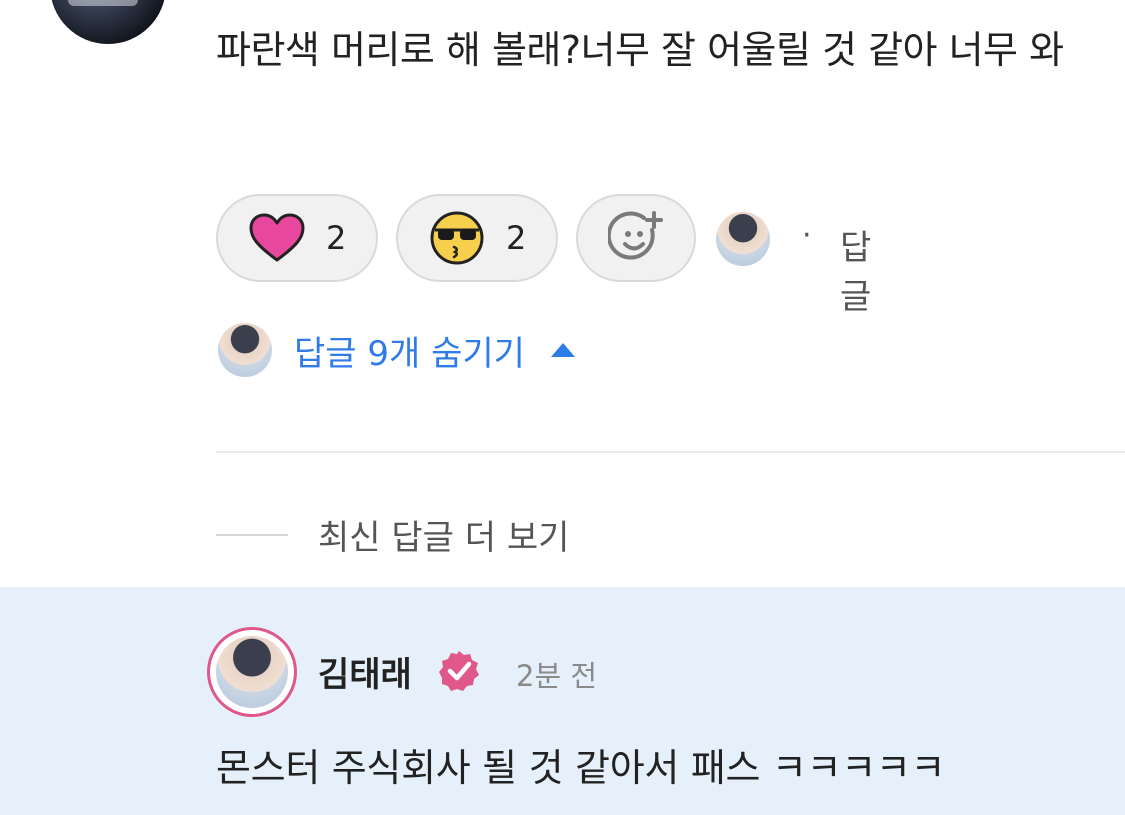  What do you see at coordinates (365, 671) in the screenshot?
I see `reply-author-name: 김태래` at bounding box center [365, 671].